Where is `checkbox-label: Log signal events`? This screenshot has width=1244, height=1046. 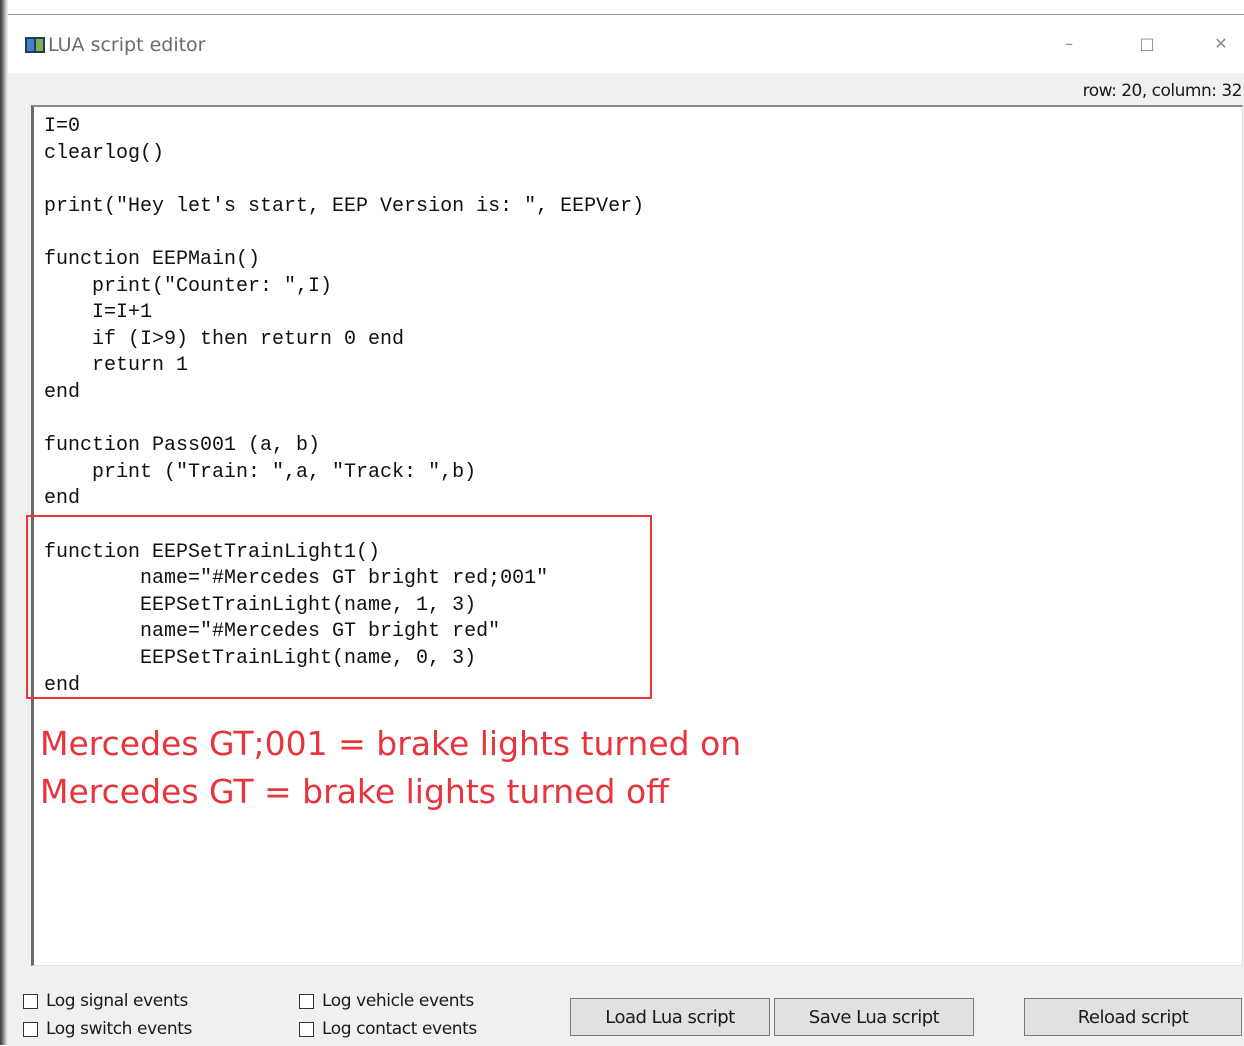
checkbox-label: Log signal events is located at coordinates (117, 1001).